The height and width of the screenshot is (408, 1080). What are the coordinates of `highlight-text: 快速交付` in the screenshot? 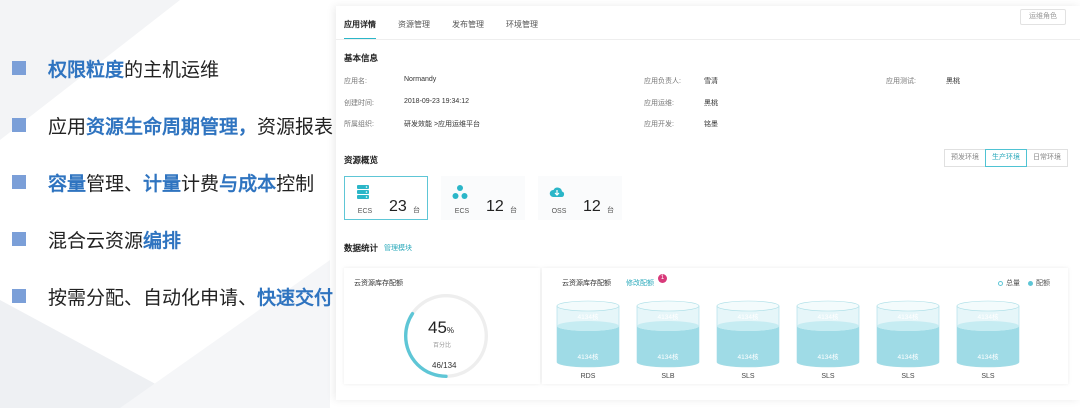 It's located at (295, 298).